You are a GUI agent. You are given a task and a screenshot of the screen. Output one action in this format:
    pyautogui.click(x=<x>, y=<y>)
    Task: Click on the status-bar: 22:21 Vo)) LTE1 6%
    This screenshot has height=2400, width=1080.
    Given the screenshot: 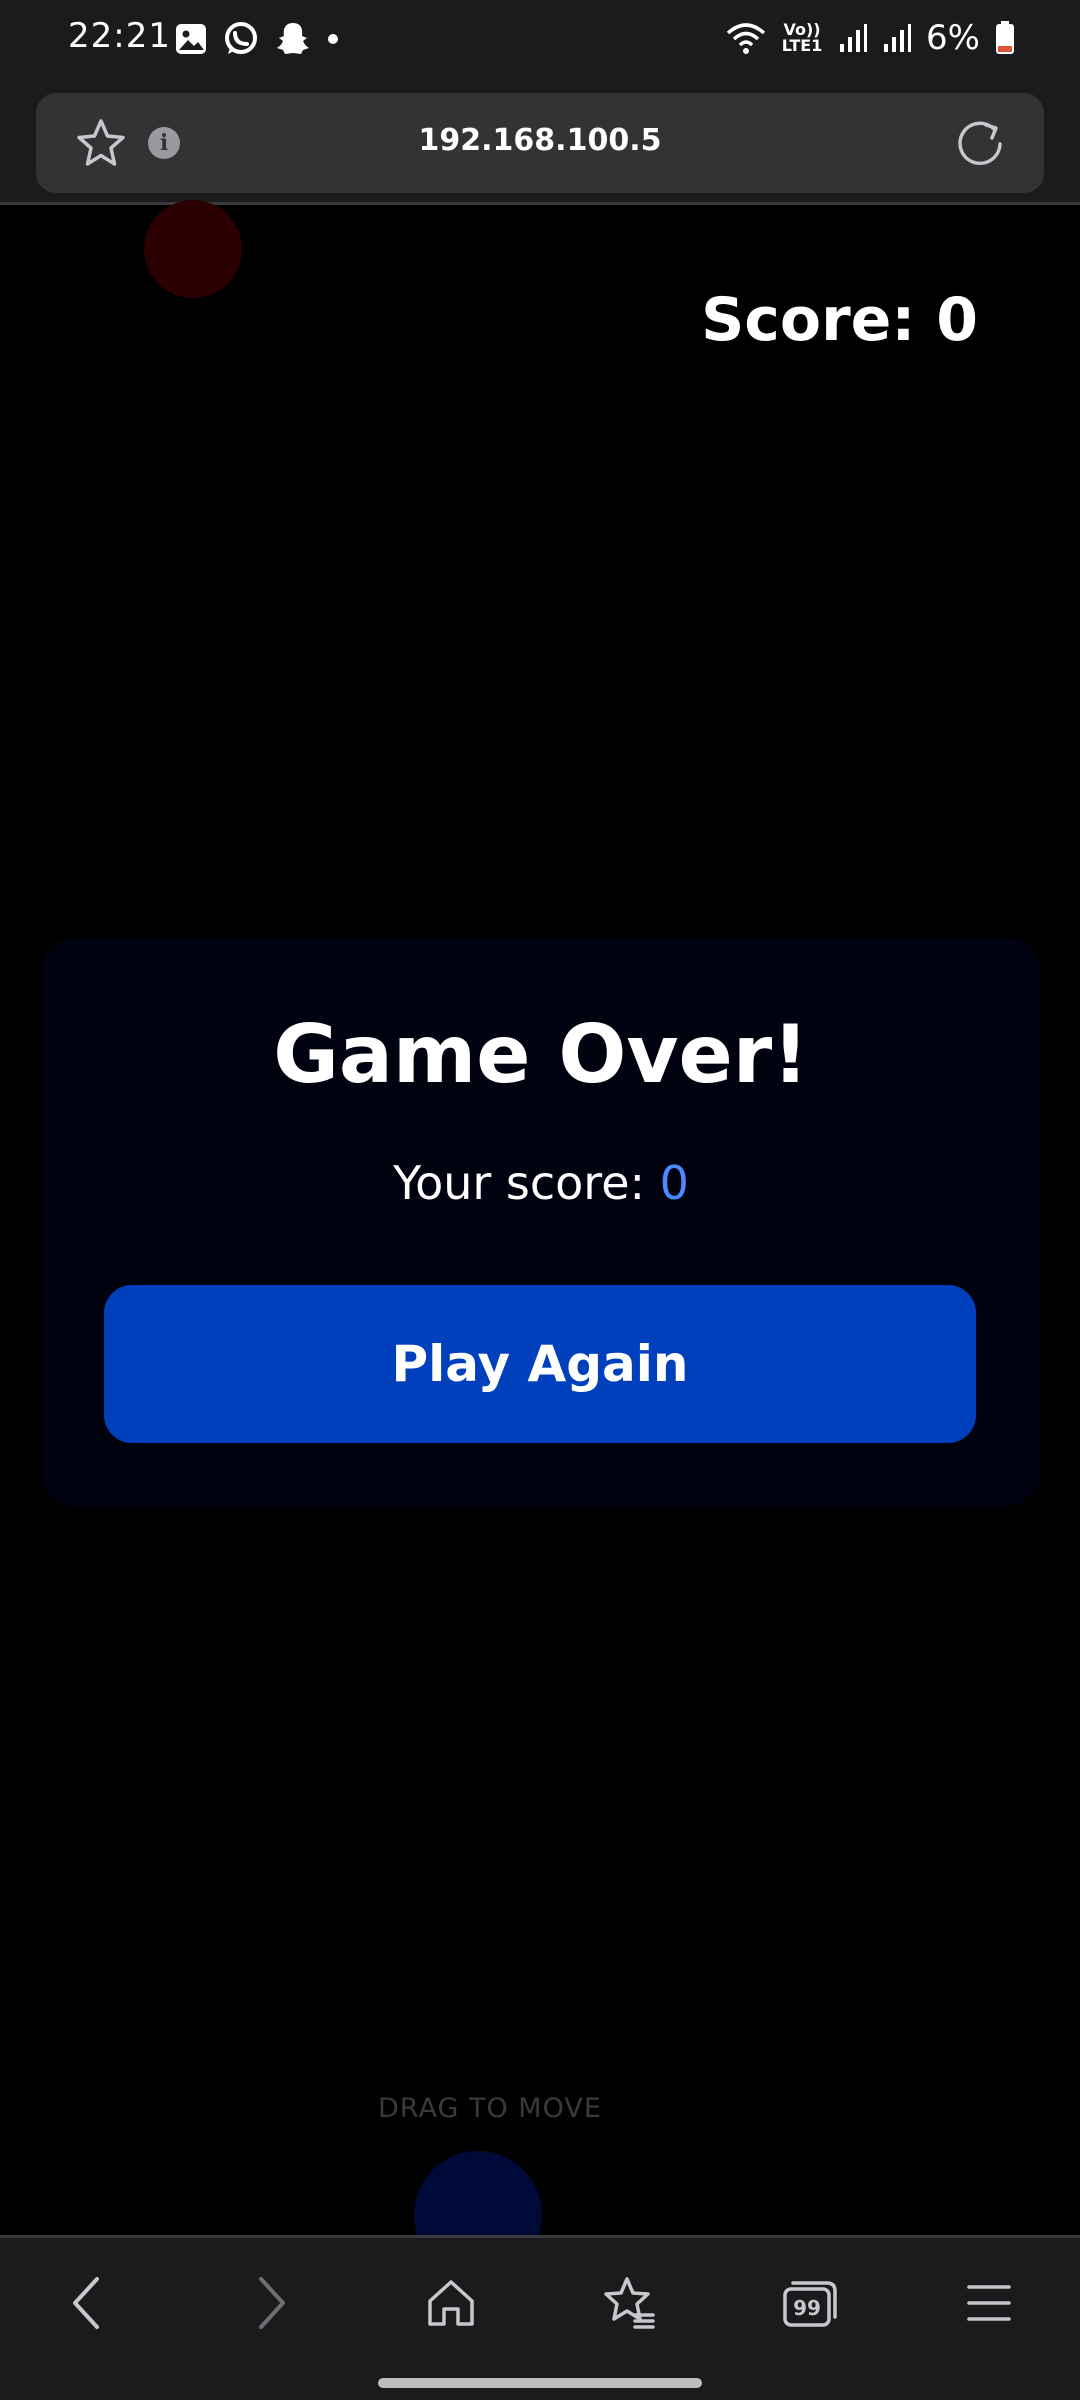 What is the action you would take?
    pyautogui.click(x=540, y=40)
    